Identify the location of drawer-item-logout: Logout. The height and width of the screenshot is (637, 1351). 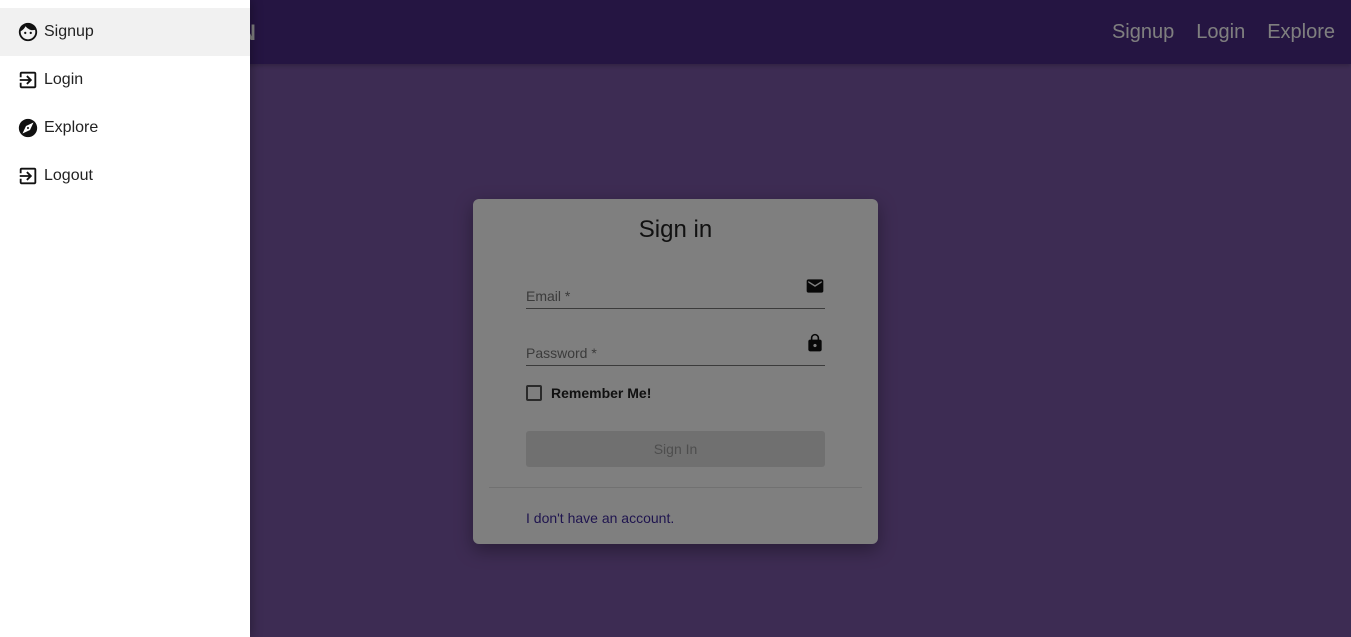
(125, 176).